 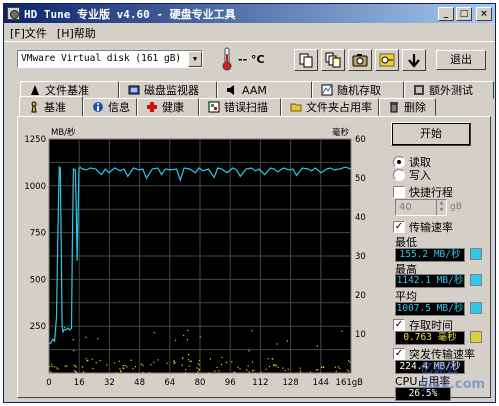 What do you see at coordinates (251, 59) in the screenshot?
I see `temperature-readout: -- °C` at bounding box center [251, 59].